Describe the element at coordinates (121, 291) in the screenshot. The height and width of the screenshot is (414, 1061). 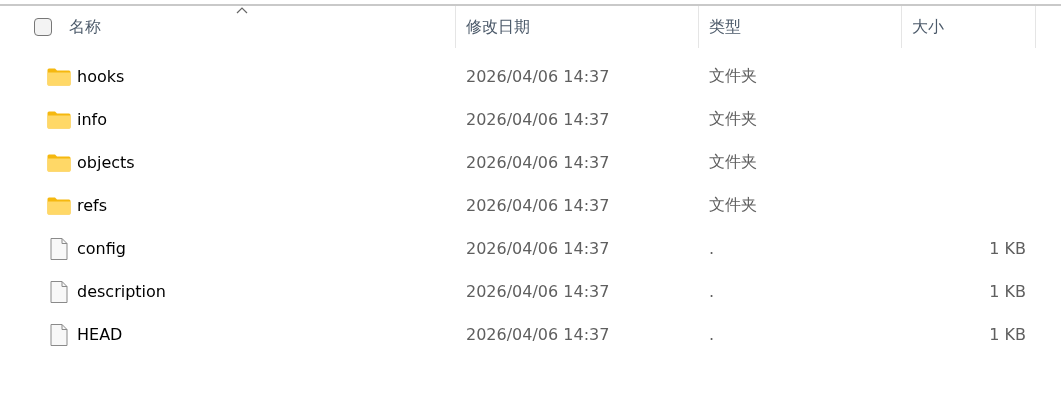
I see `file-name: description` at that location.